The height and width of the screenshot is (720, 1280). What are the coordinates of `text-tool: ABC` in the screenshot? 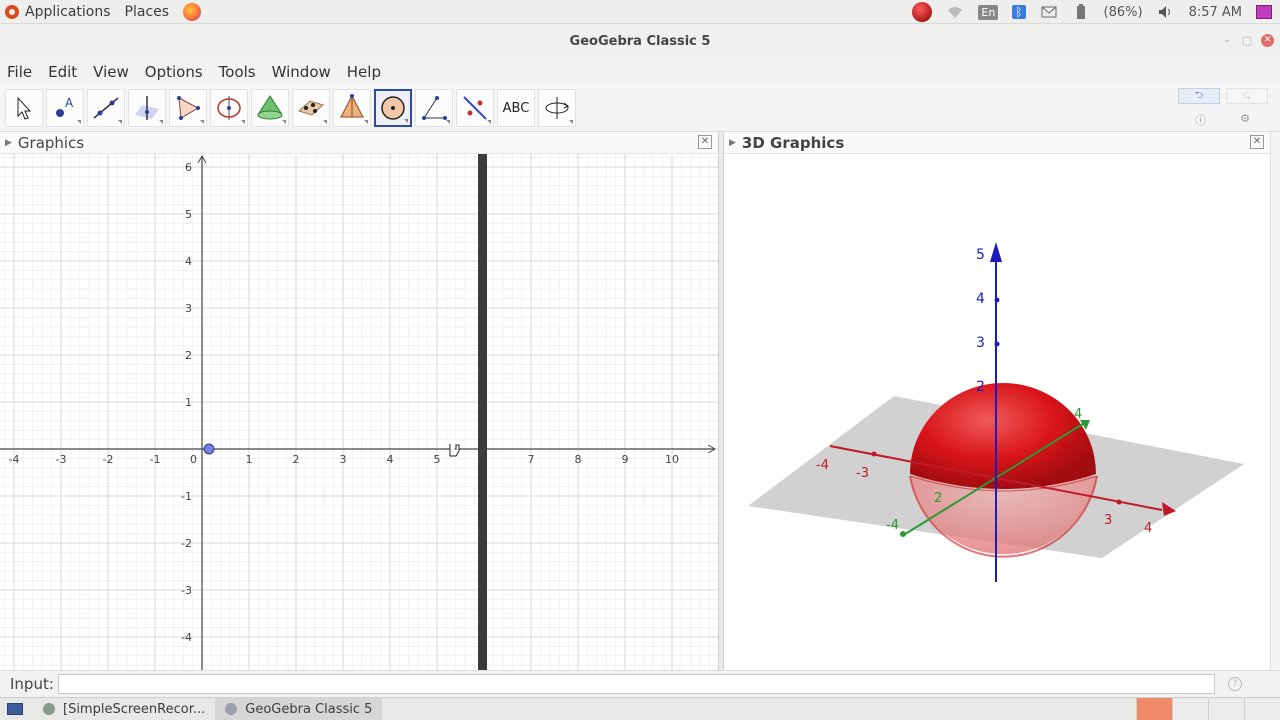 It's located at (516, 108).